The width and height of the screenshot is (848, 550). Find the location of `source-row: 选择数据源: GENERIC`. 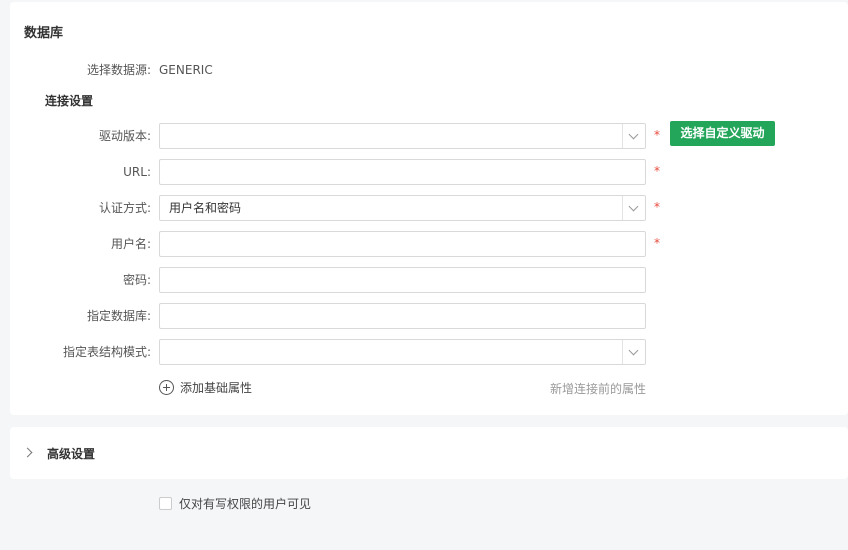

source-row: 选择数据源: GENERIC is located at coordinates (429, 70).